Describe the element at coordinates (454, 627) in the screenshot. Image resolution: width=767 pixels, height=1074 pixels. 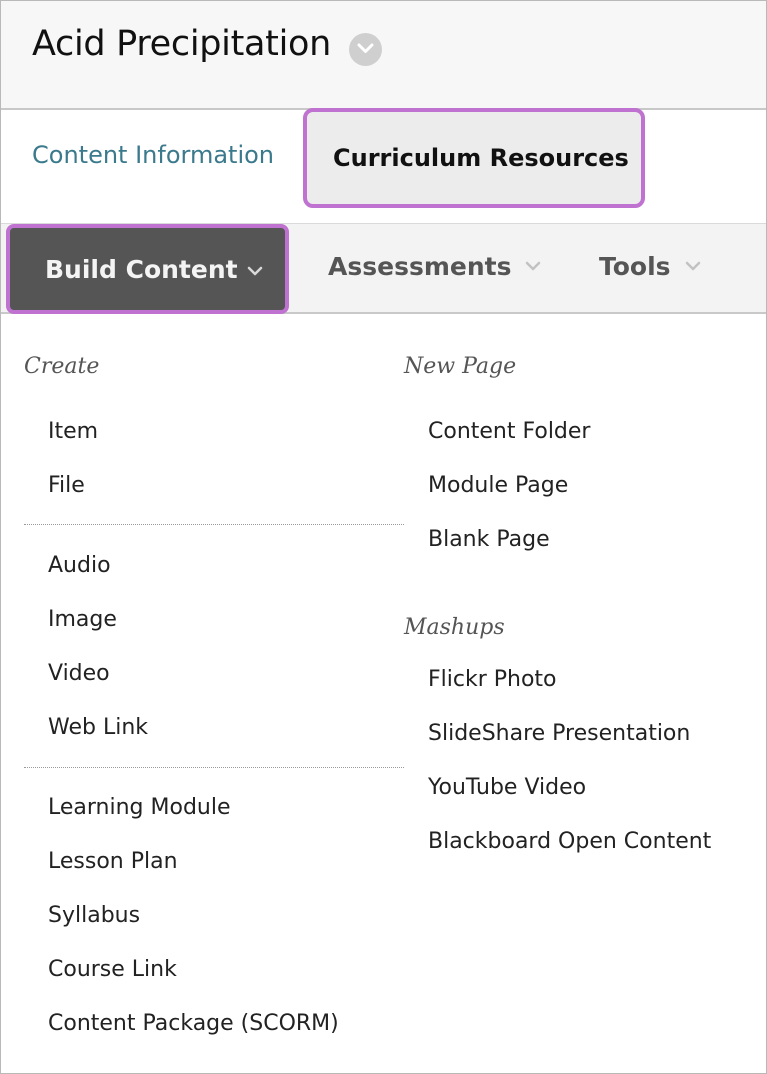
I see `mashups-heading: Mashups` at that location.